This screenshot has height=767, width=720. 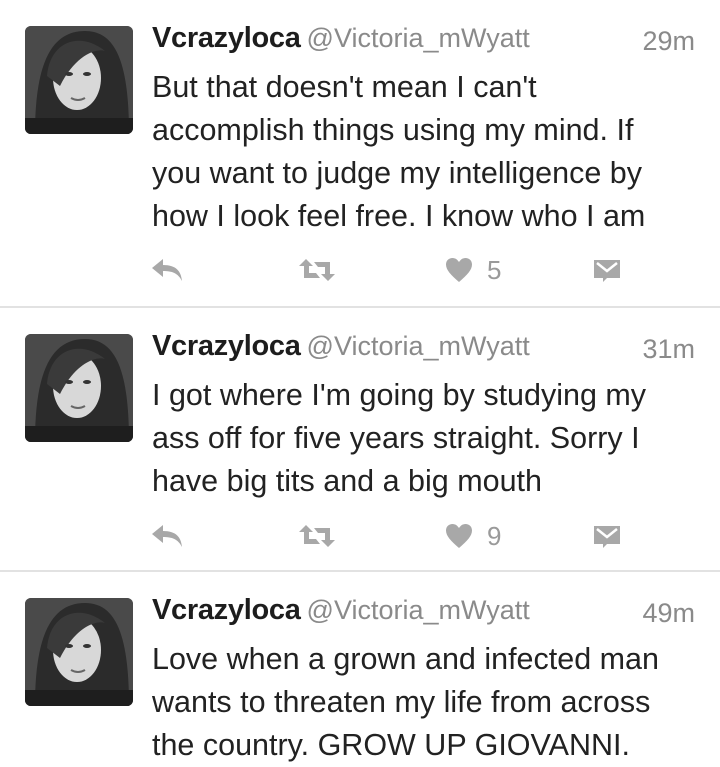 I want to click on tweet-text-line: how I look feel free. I know who I am, so click(x=399, y=216).